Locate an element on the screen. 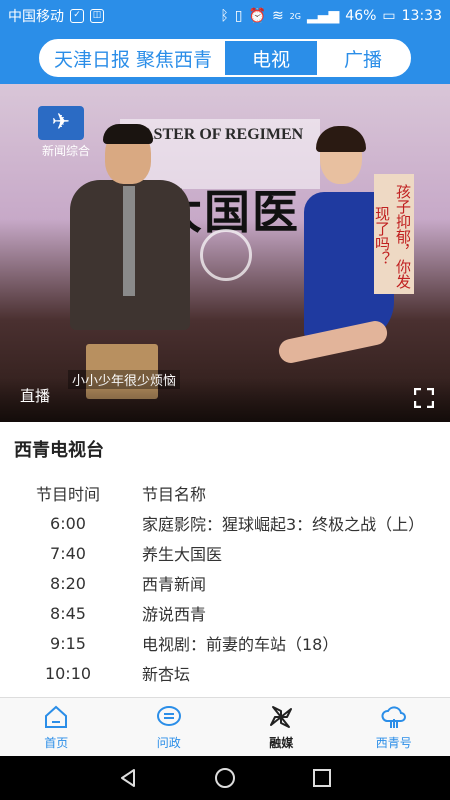  live-label: 直播 is located at coordinates (35, 396).